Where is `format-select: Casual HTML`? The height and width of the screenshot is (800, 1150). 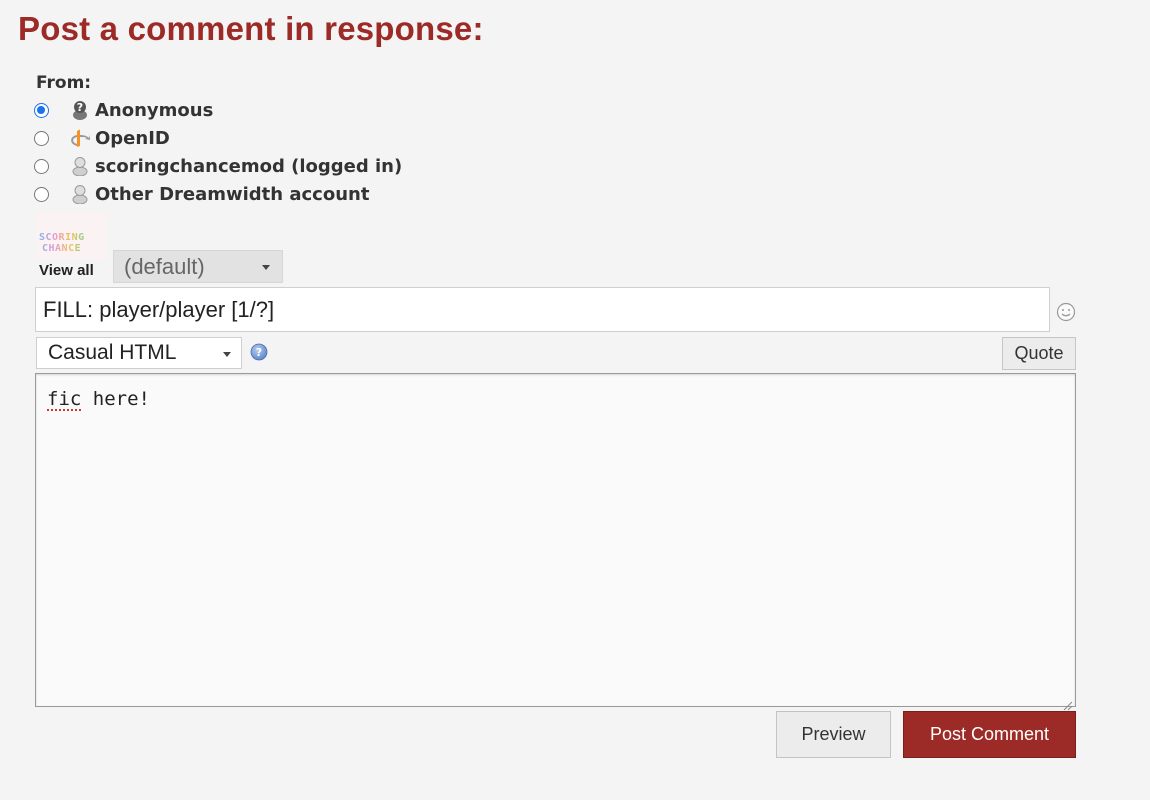
format-select: Casual HTML is located at coordinates (139, 353).